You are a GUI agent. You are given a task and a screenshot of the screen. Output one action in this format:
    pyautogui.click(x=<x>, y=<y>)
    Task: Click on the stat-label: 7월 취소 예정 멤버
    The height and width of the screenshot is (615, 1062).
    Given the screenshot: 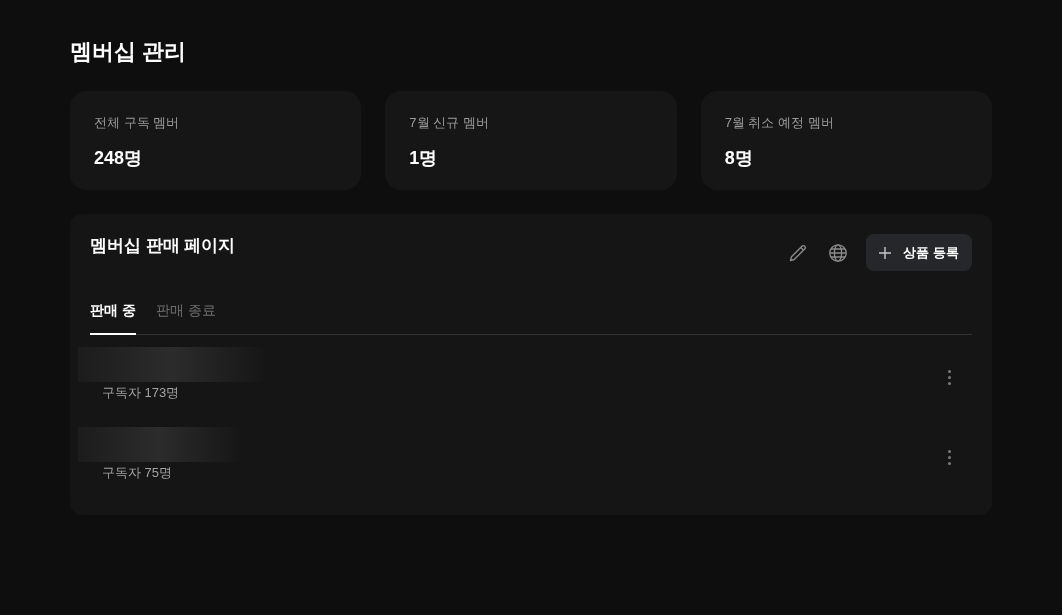 What is the action you would take?
    pyautogui.click(x=779, y=123)
    